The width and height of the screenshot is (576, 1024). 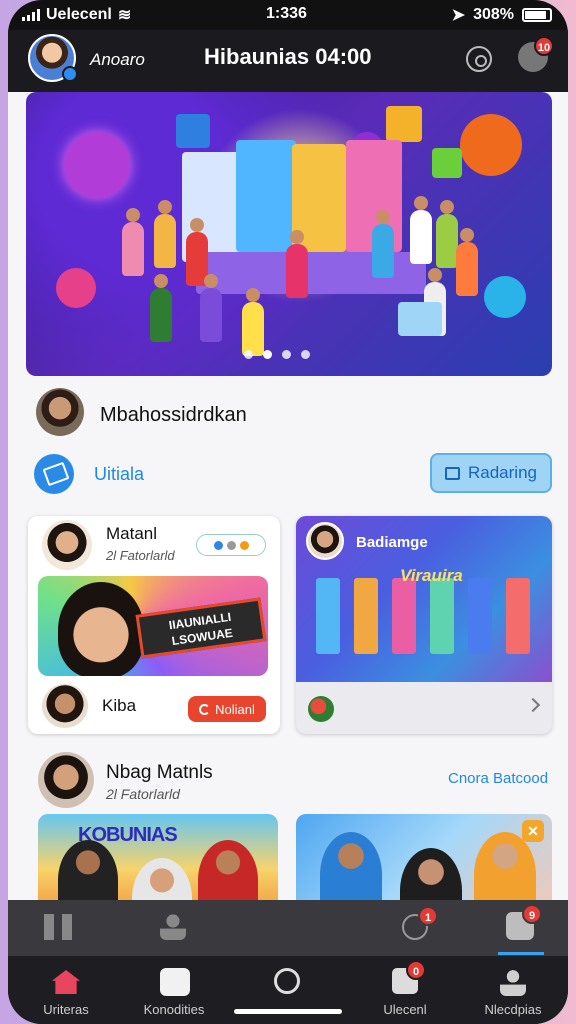 I want to click on user-avatar, so click(x=53, y=58).